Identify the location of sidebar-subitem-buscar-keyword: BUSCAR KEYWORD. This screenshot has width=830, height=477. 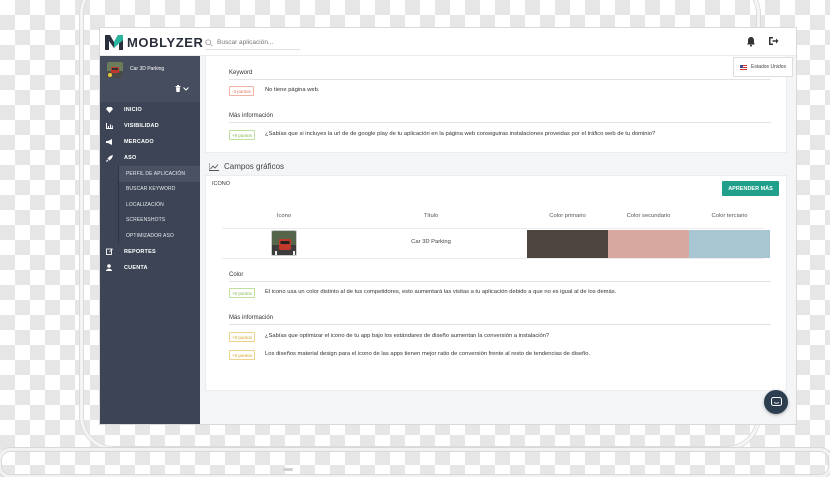
(159, 189).